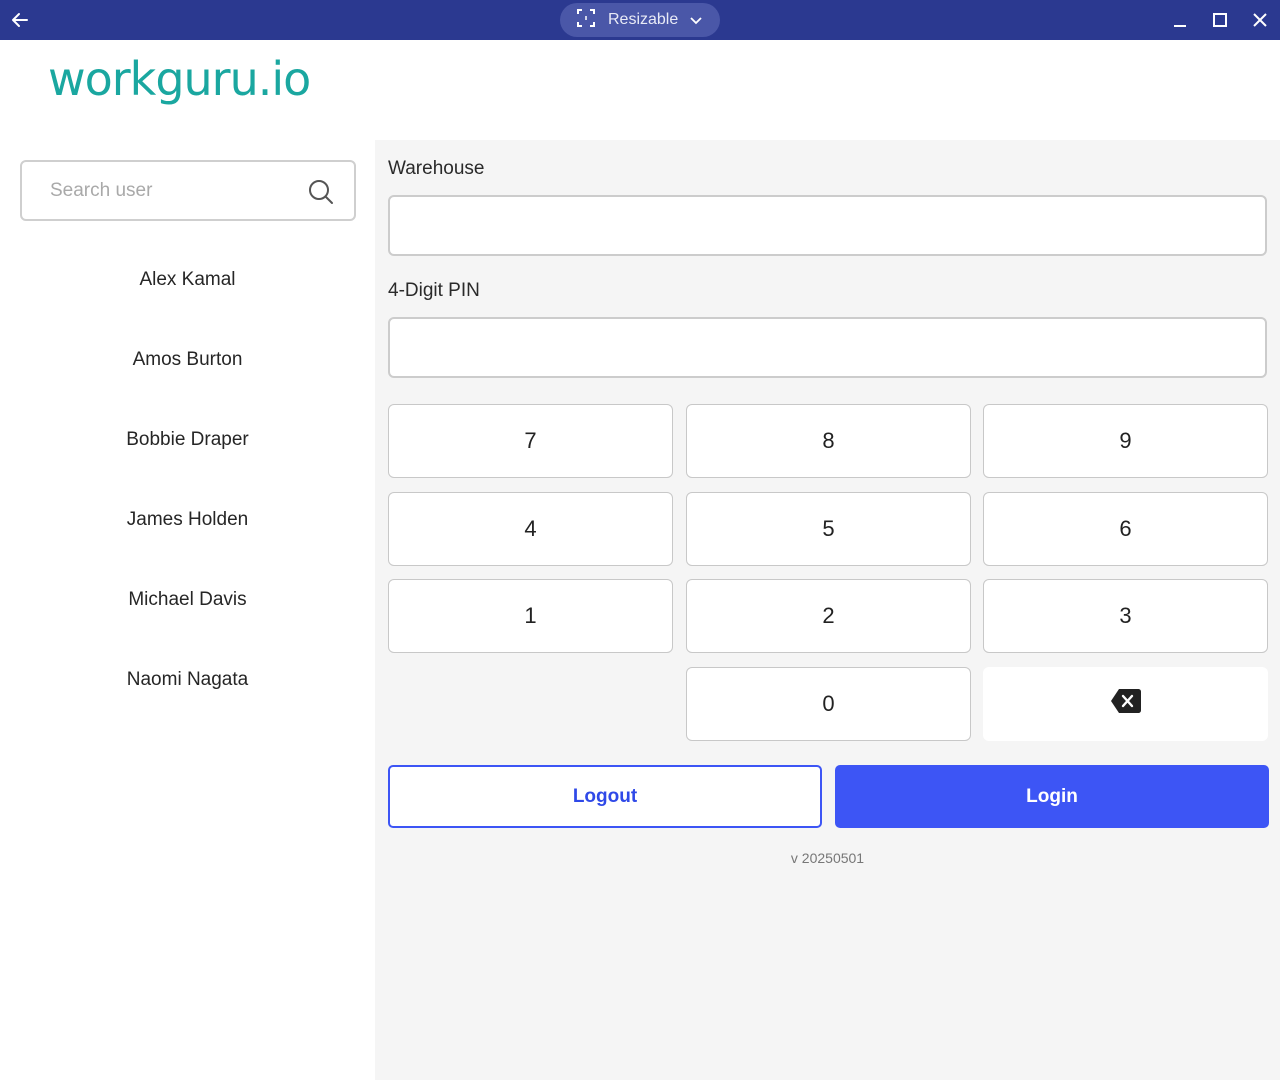 This screenshot has height=1080, width=1280. I want to click on user-item: Michael Davis, so click(187, 601).